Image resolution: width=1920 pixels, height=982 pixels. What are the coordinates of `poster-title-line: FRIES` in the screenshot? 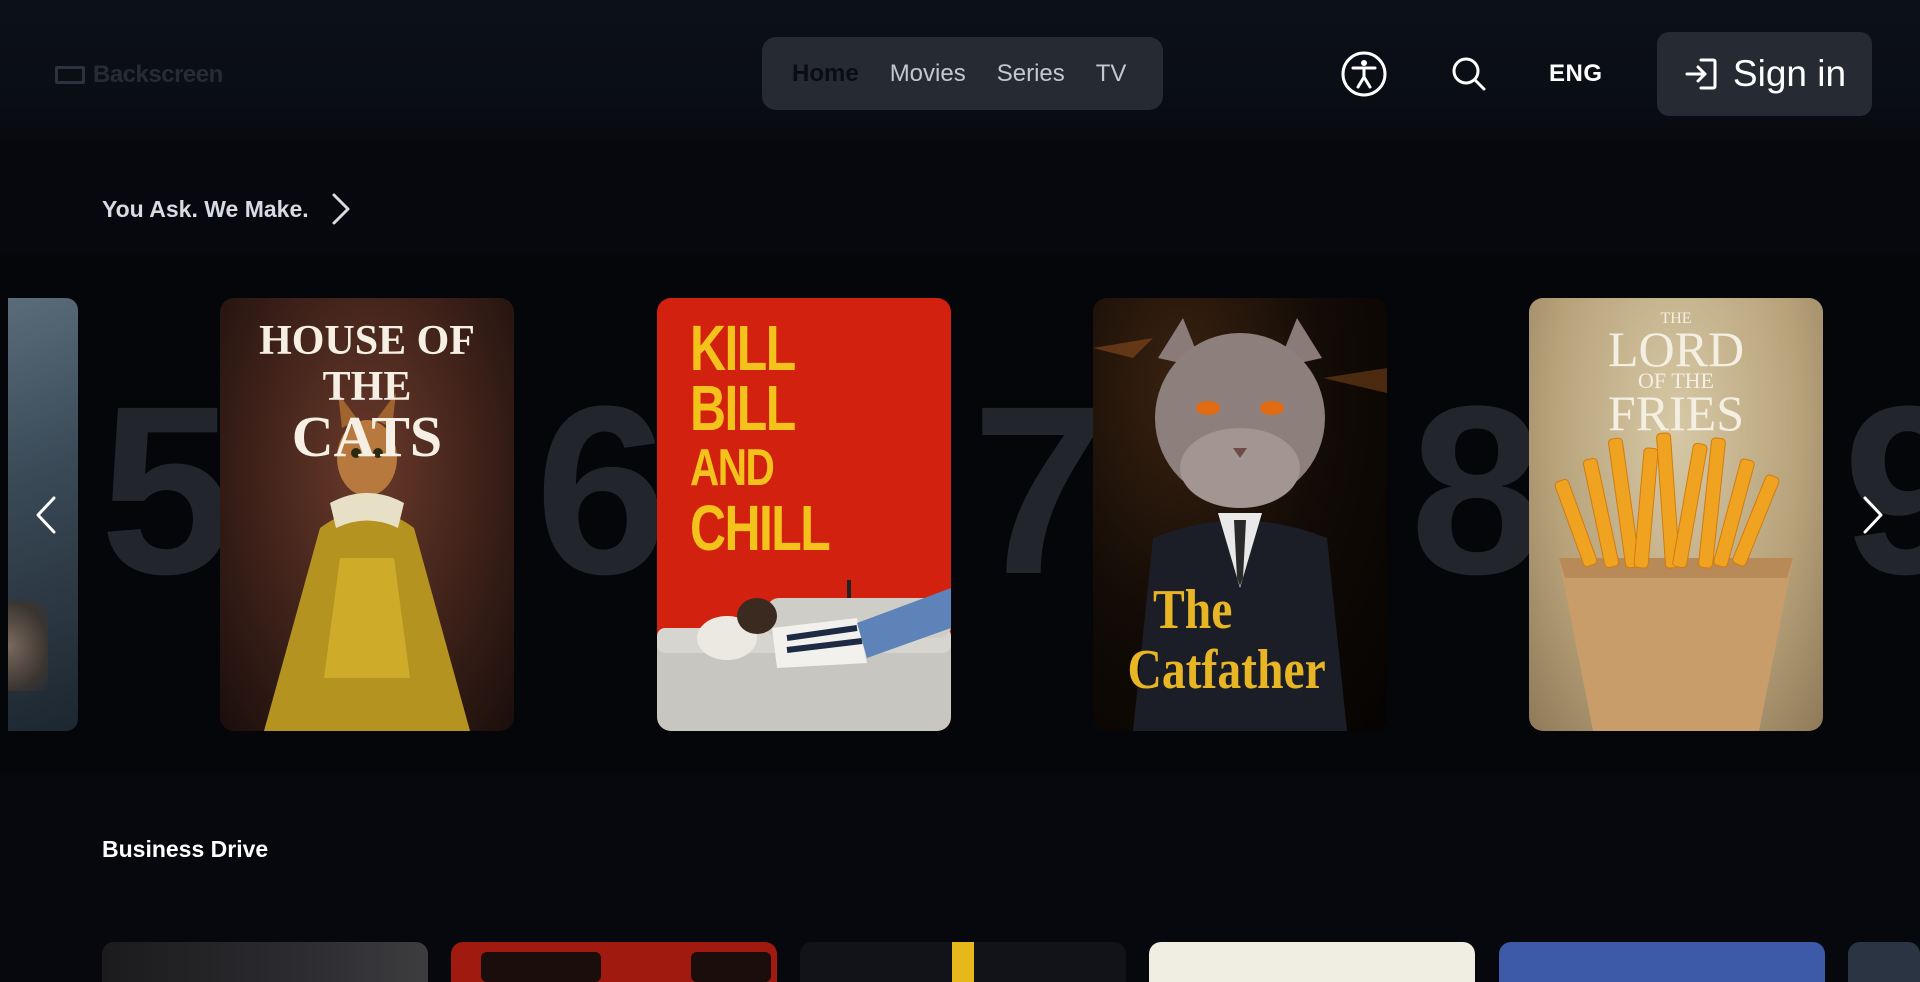 It's located at (1676, 413).